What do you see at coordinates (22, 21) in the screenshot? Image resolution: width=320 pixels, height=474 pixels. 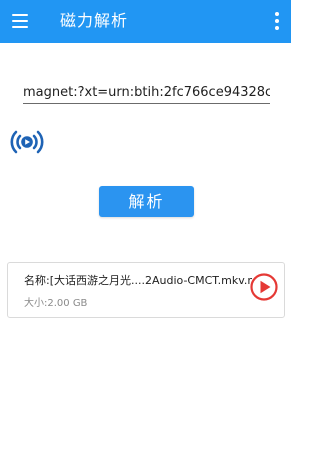 I see `hamburger-menu-icon` at bounding box center [22, 21].